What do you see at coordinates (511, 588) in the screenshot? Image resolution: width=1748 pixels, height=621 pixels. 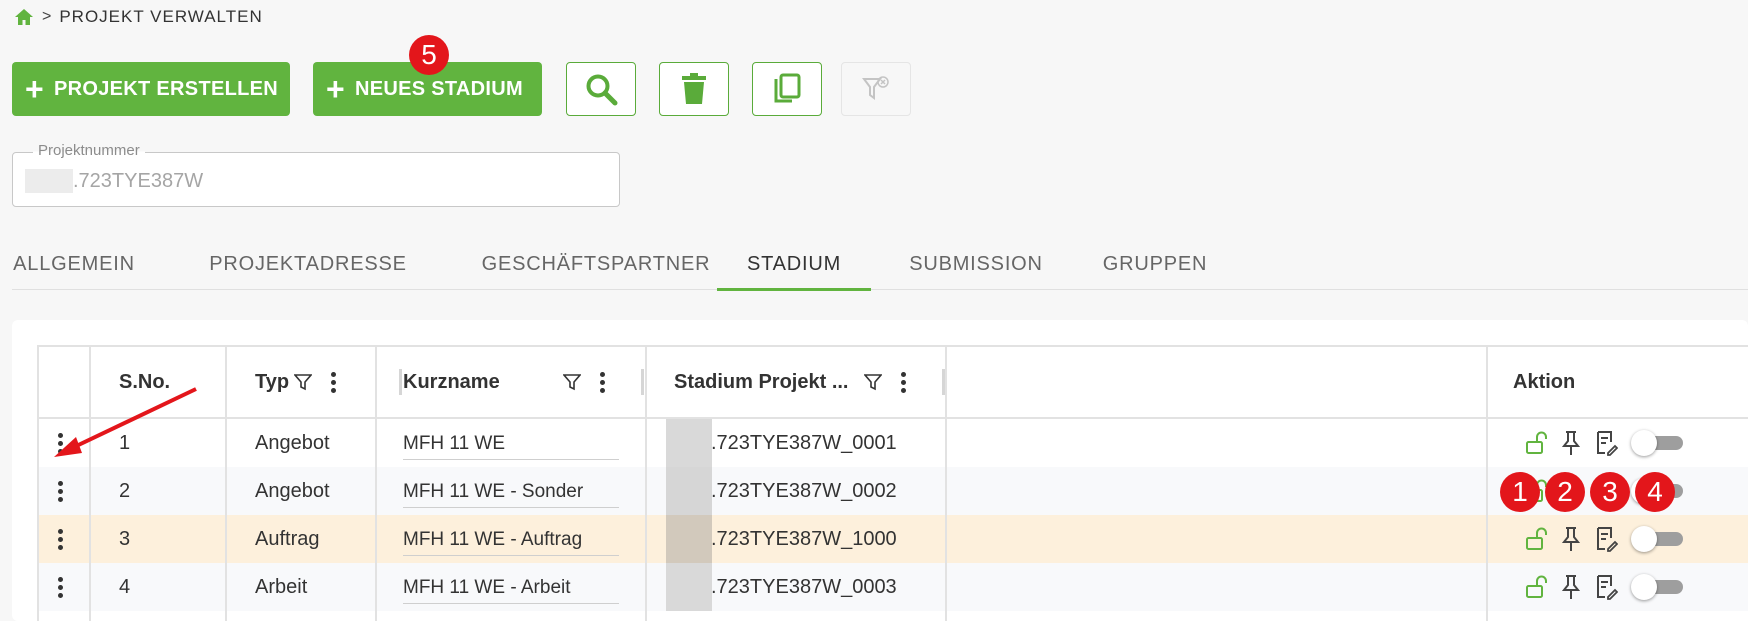 I see `cell-kurzname-input: MFH 11 WE - Arbeit` at bounding box center [511, 588].